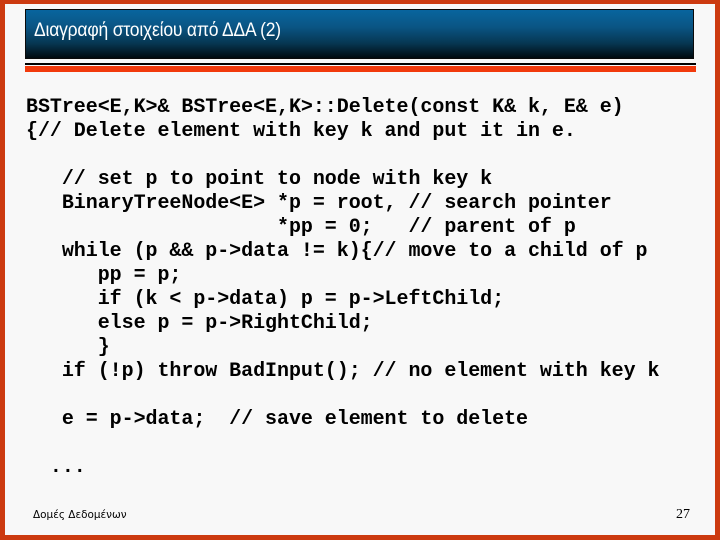  What do you see at coordinates (277, 419) in the screenshot?
I see `code-line: e = p->data; // save element to delete` at bounding box center [277, 419].